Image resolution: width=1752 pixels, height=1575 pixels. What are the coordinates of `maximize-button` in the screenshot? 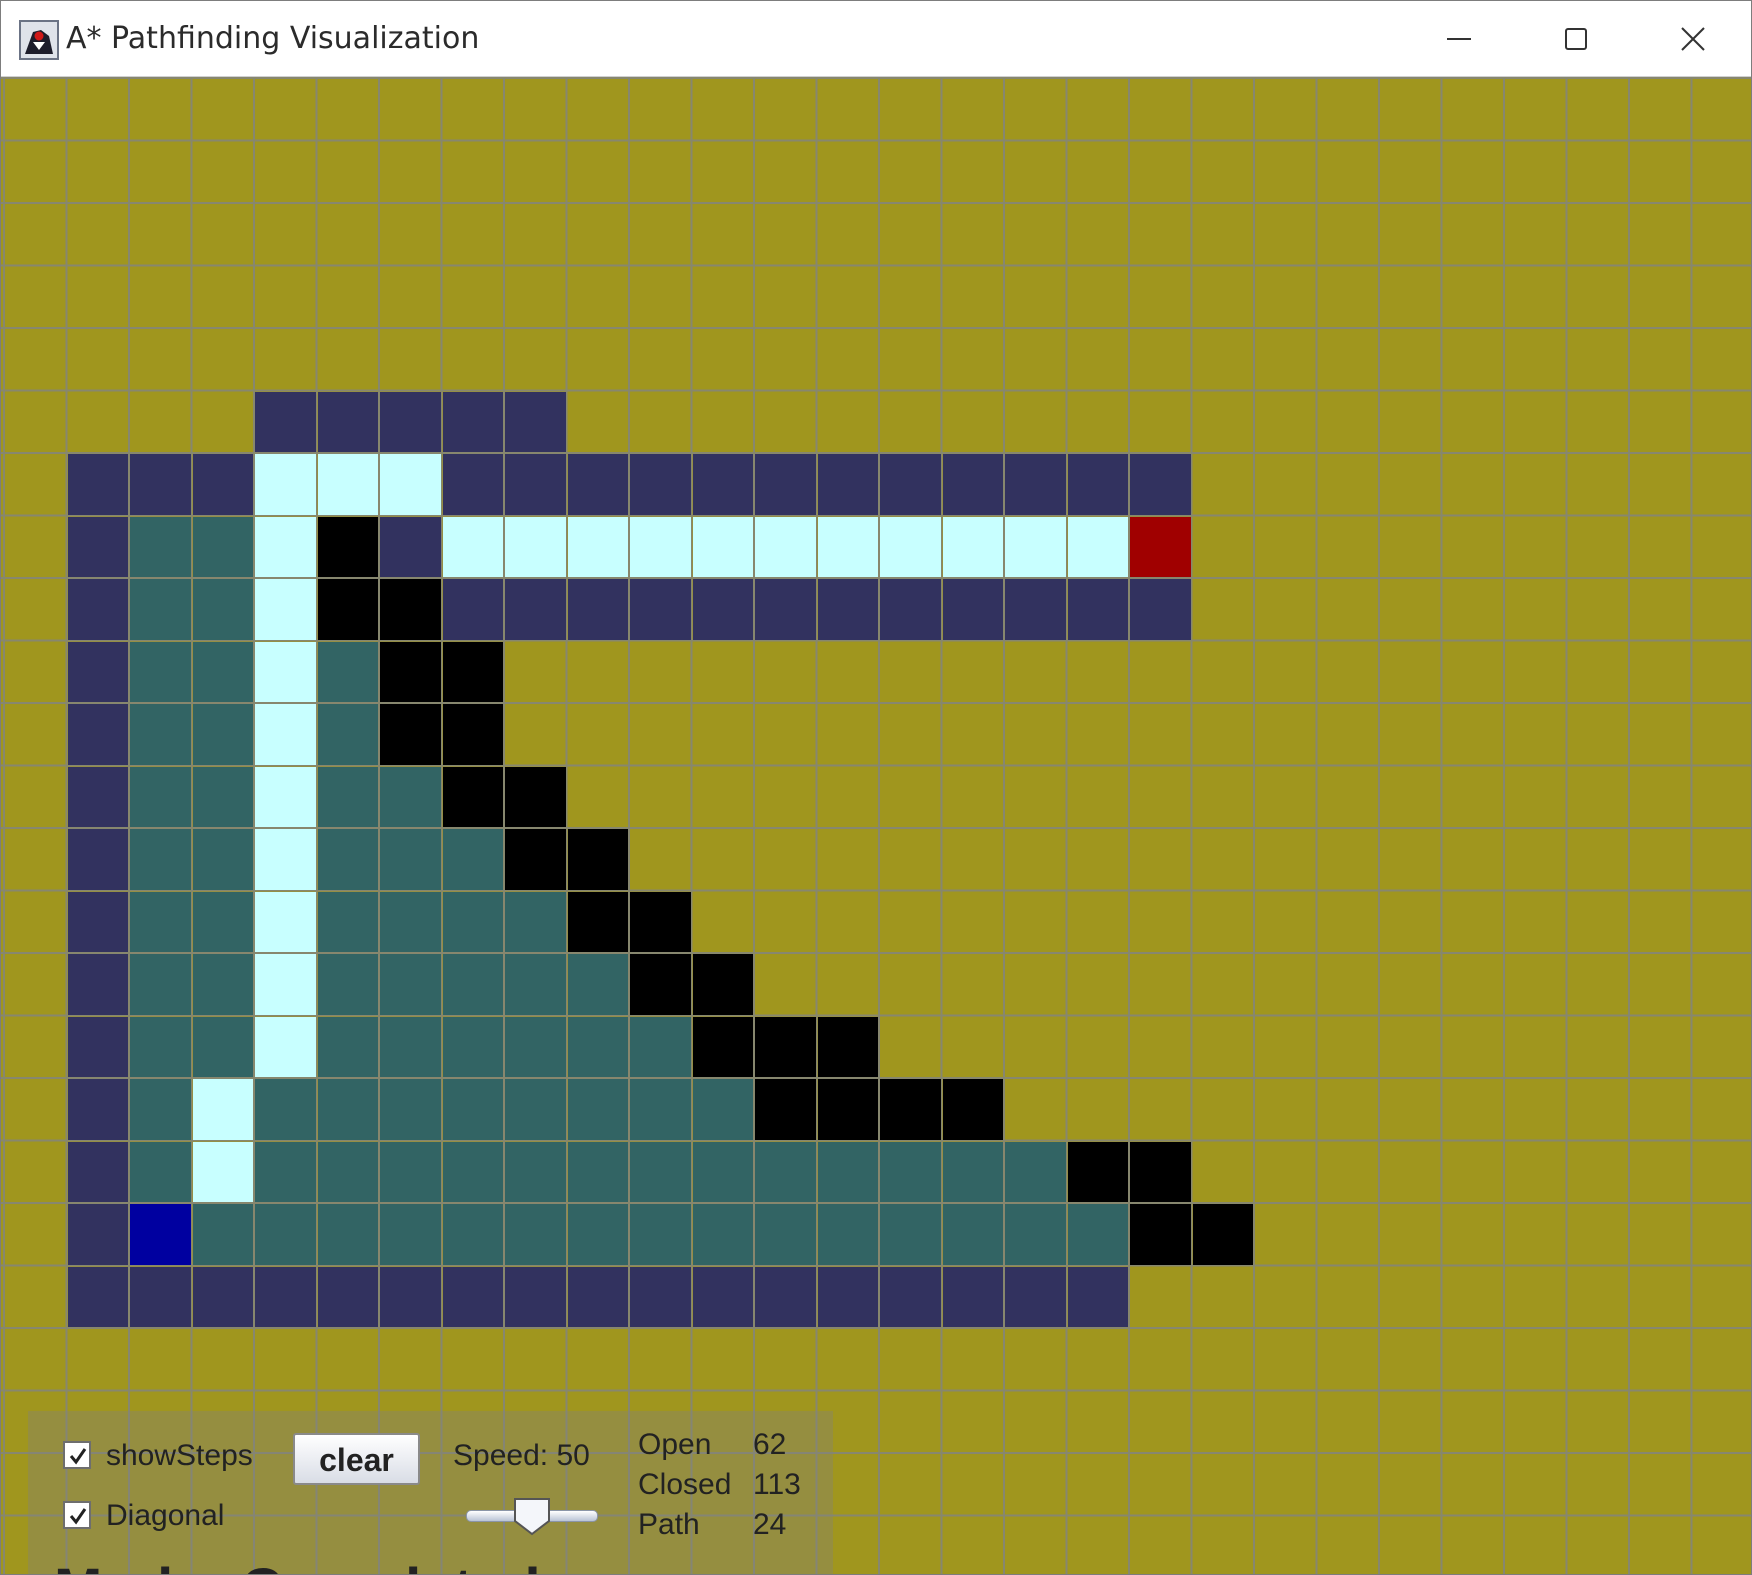 It's located at (1576, 38).